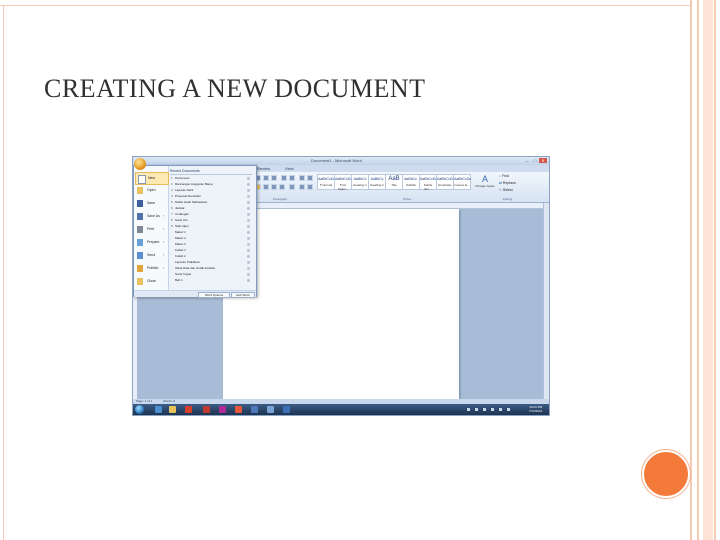 The image size is (720, 540). Describe the element at coordinates (172, 409) in the screenshot. I see `explorer-folder-icon` at that location.